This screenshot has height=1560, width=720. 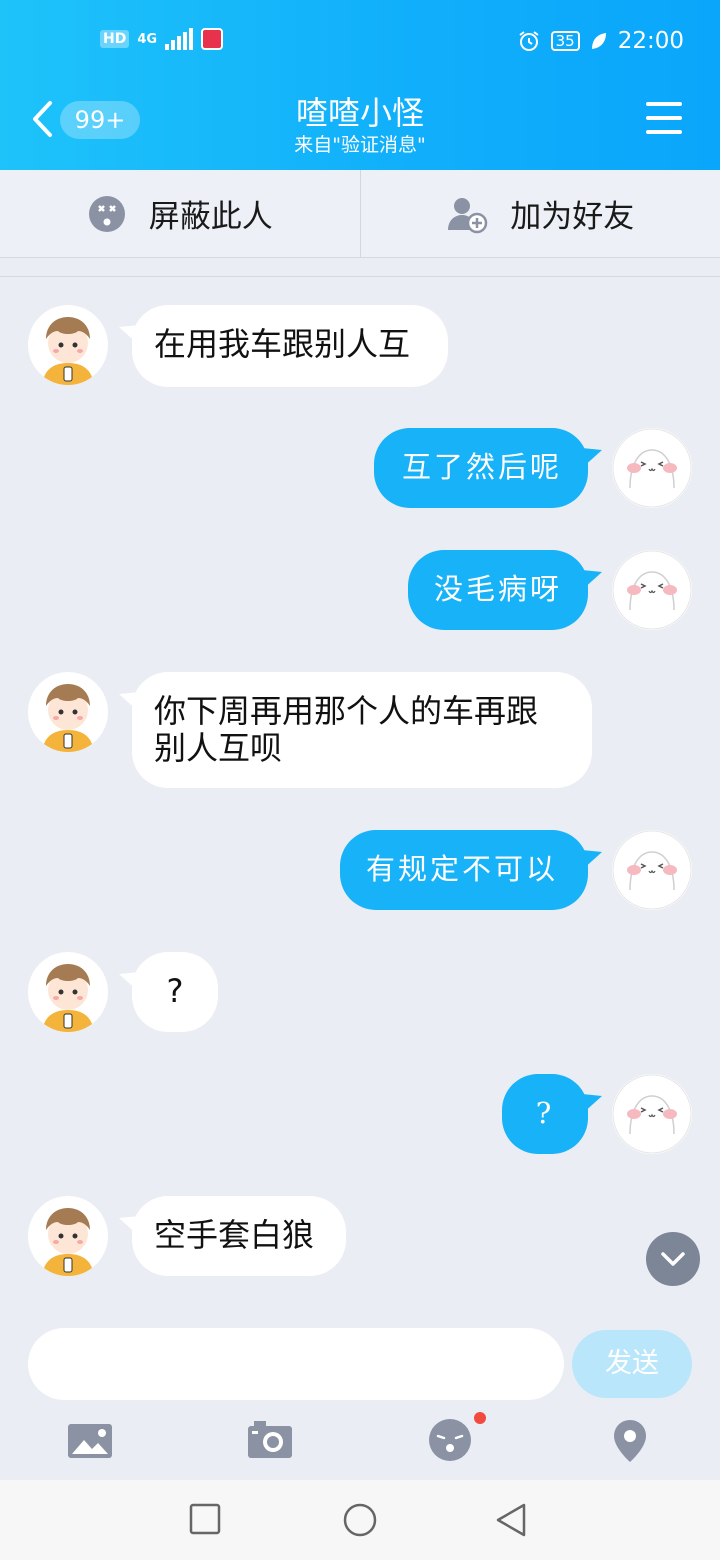 I want to click on add-friend-icon, so click(x=468, y=215).